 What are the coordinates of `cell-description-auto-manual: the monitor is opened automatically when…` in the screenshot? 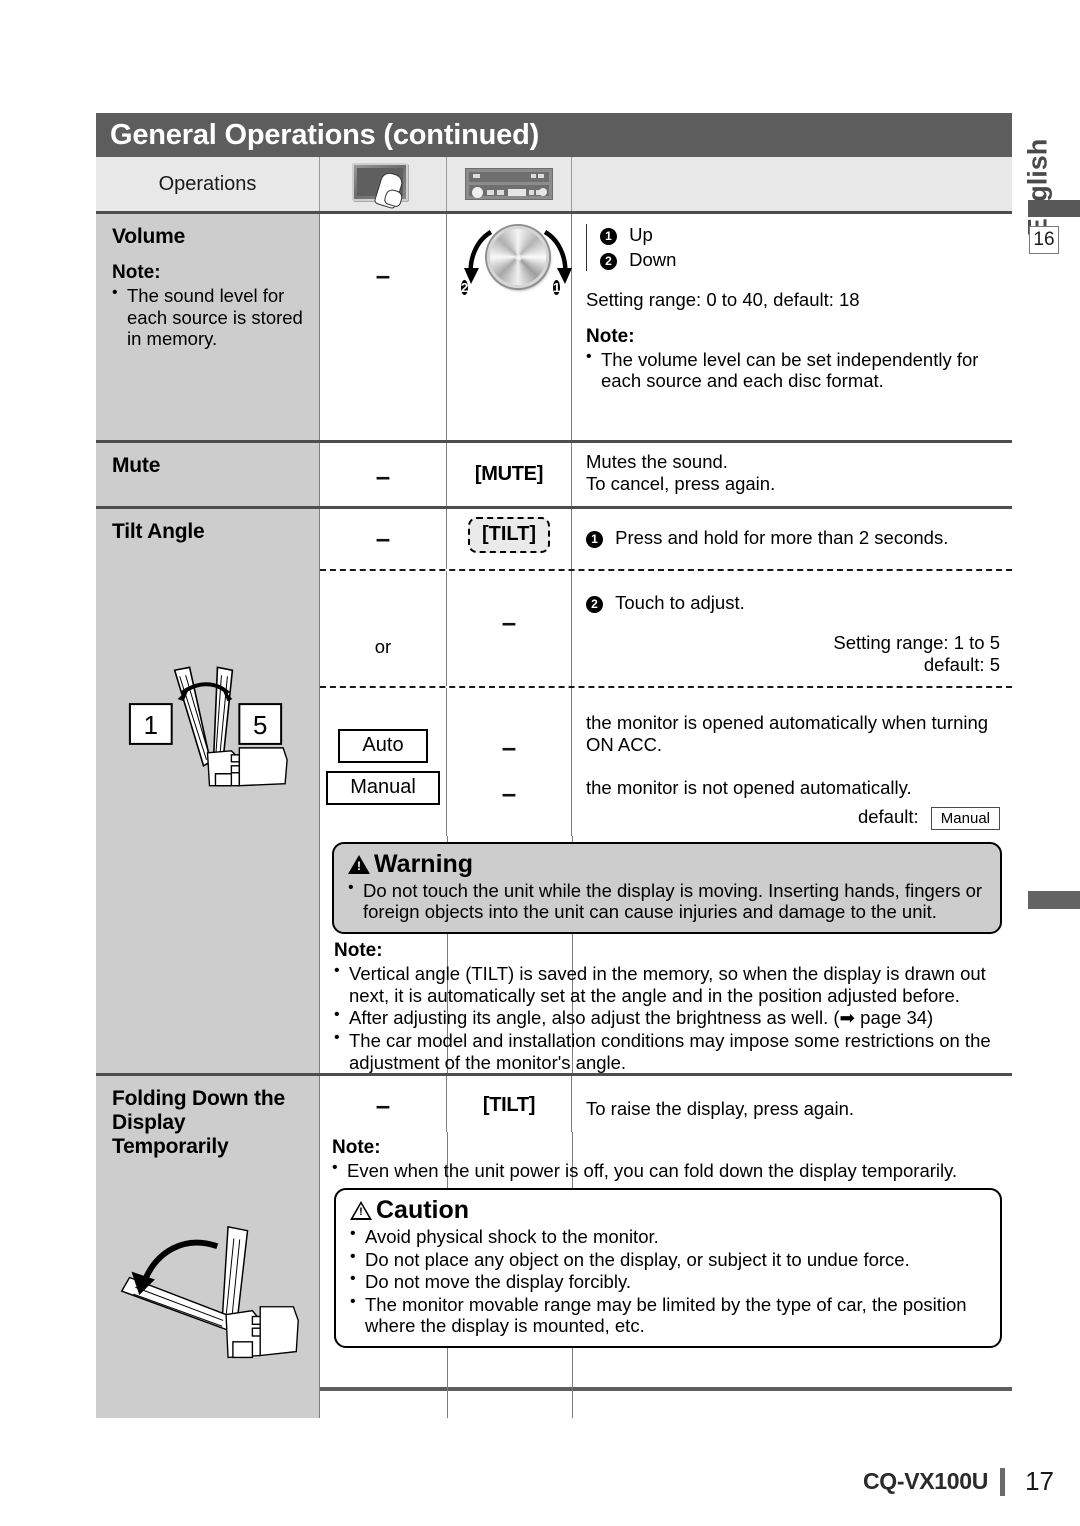 It's located at (792, 762).